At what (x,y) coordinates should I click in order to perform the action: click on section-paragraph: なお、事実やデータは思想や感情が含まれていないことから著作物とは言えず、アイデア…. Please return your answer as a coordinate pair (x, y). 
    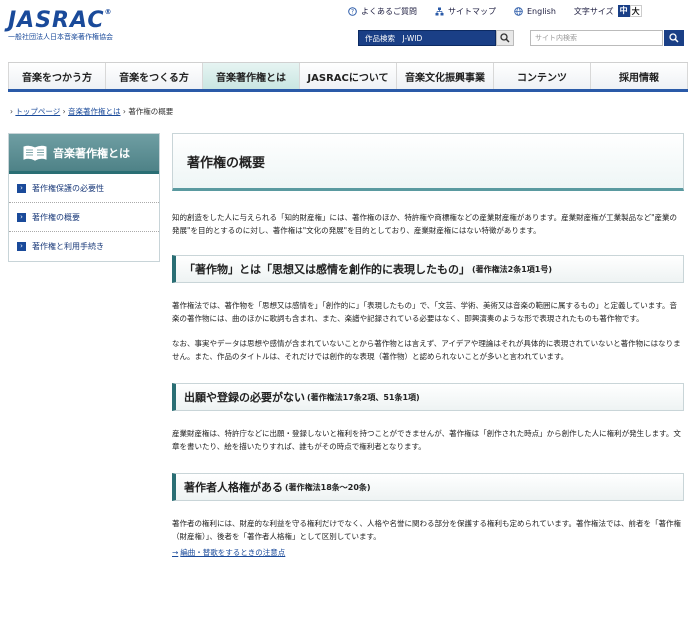
    Looking at the image, I should click on (426, 350).